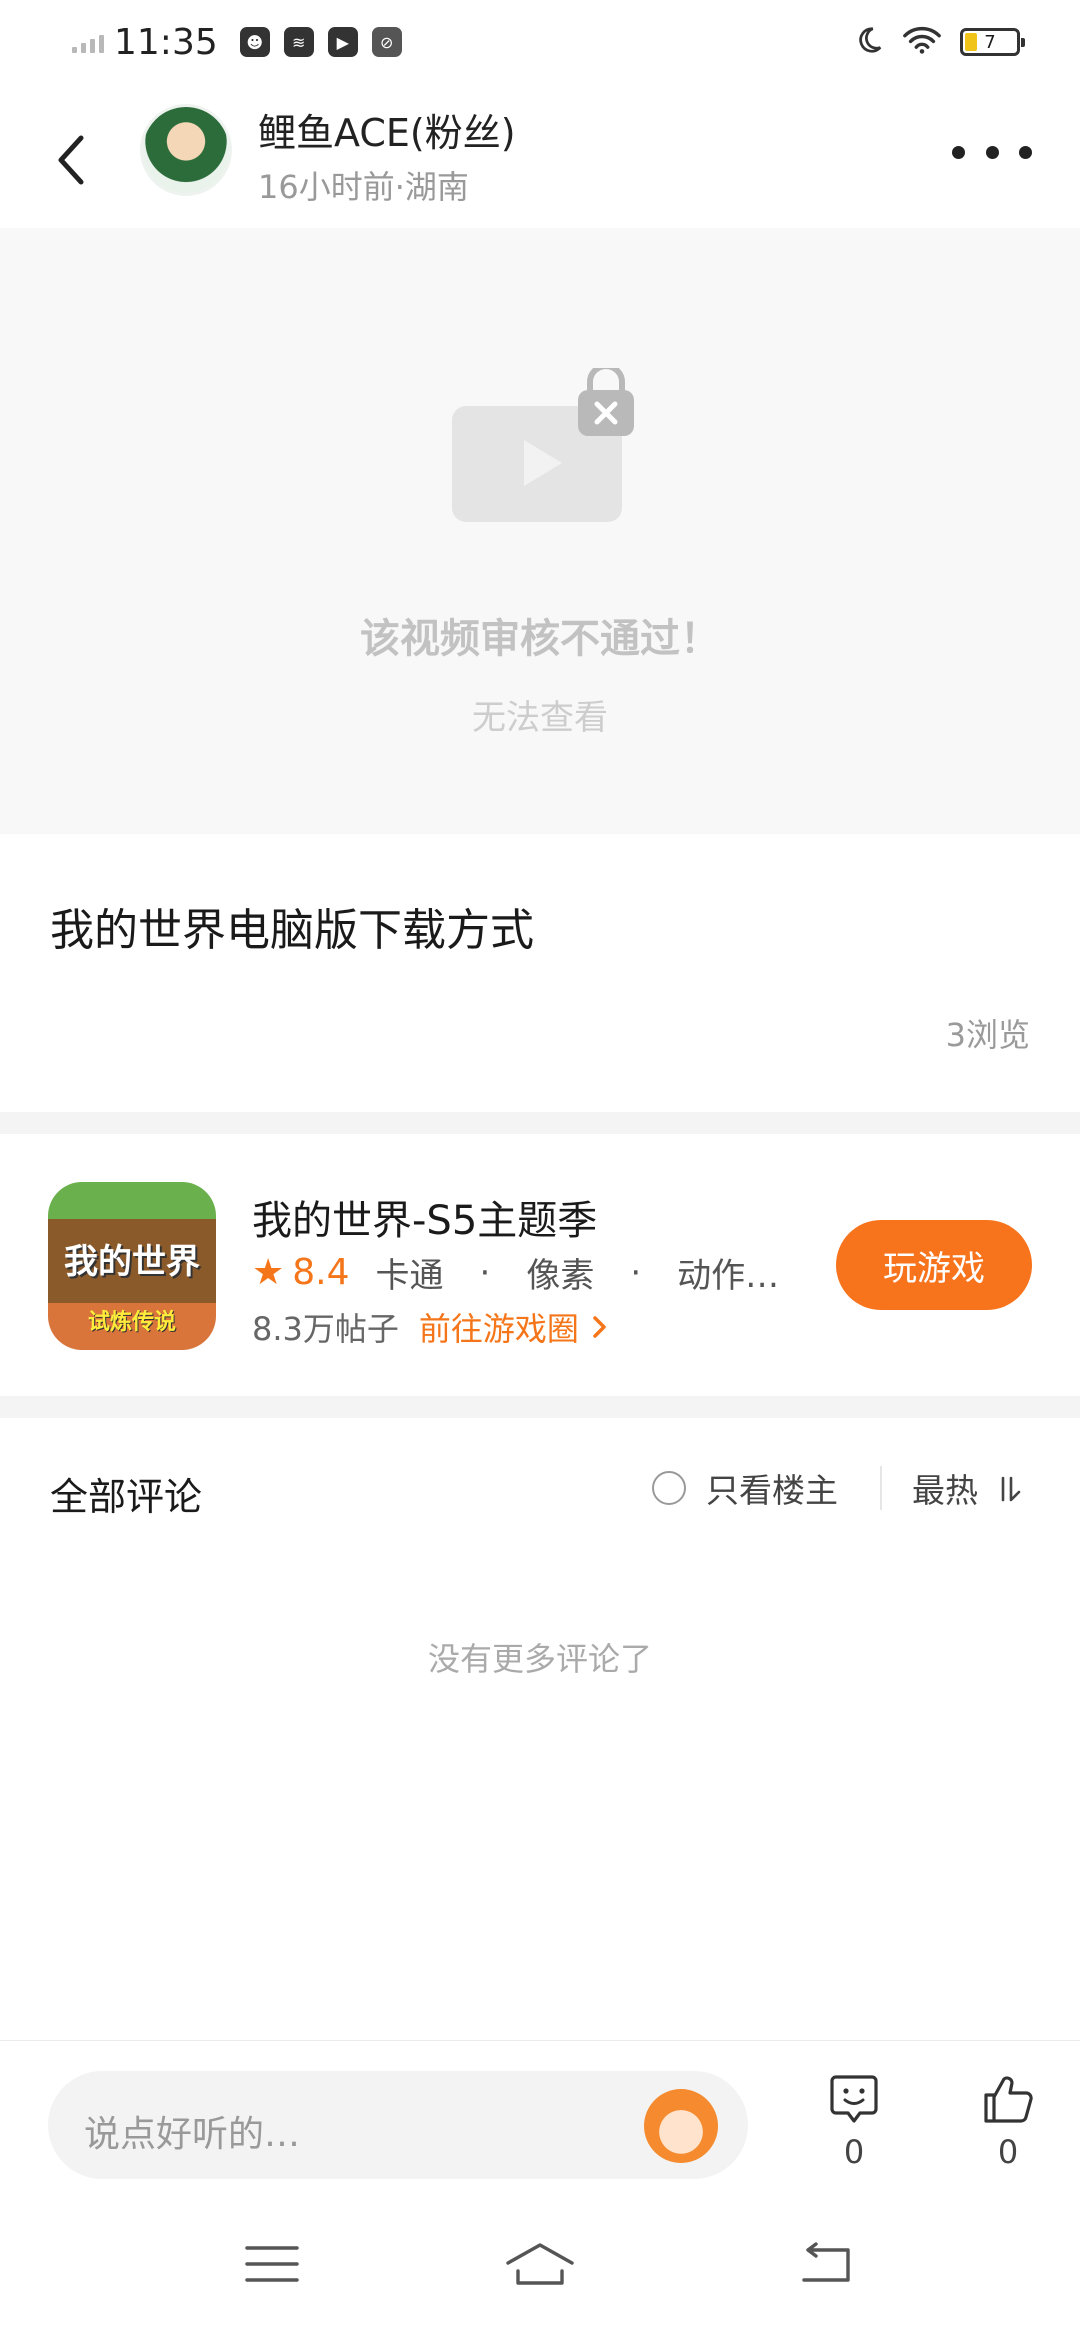 This screenshot has width=1080, height=2340. What do you see at coordinates (543, 445) in the screenshot?
I see `blocked-video-icon` at bounding box center [543, 445].